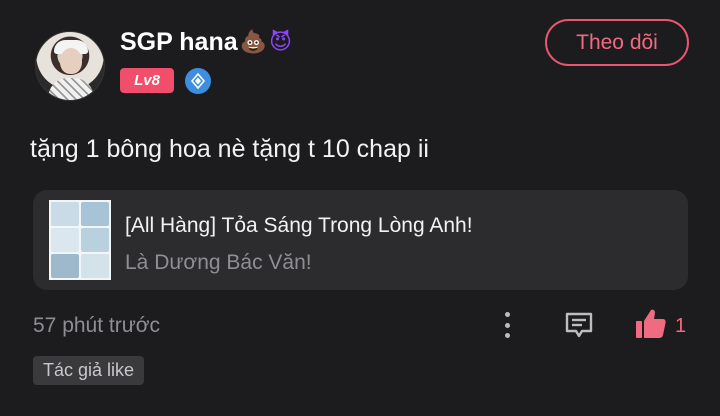  I want to click on username: SGP hana 💩 😈, so click(206, 42).